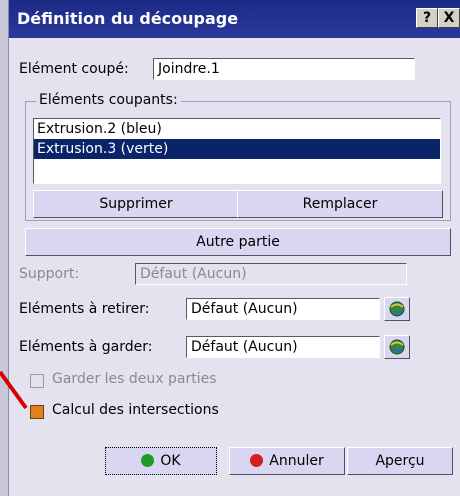  I want to click on keep-both-sides-checkbox, so click(37, 381).